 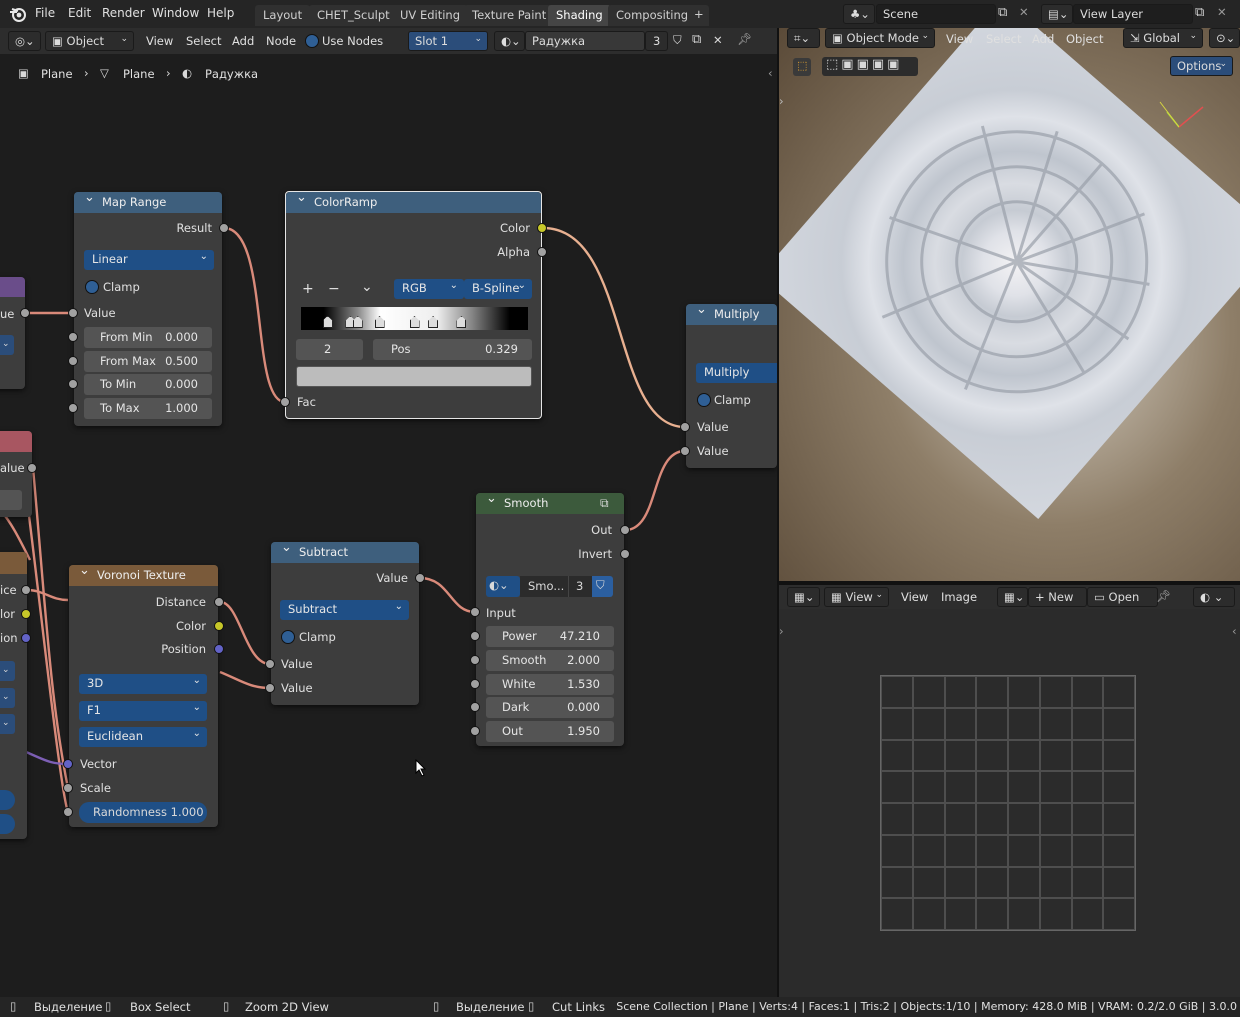 What do you see at coordinates (224, 228) in the screenshot?
I see `result-socket` at bounding box center [224, 228].